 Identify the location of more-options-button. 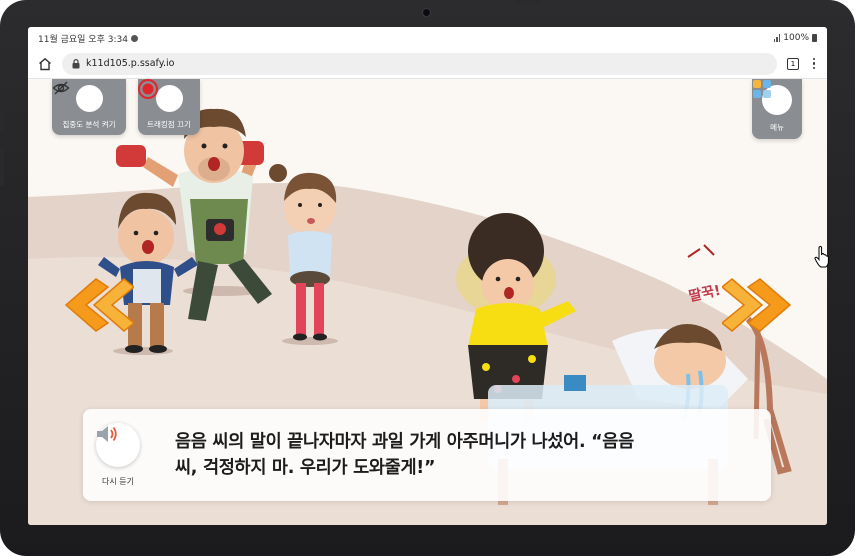
(814, 63).